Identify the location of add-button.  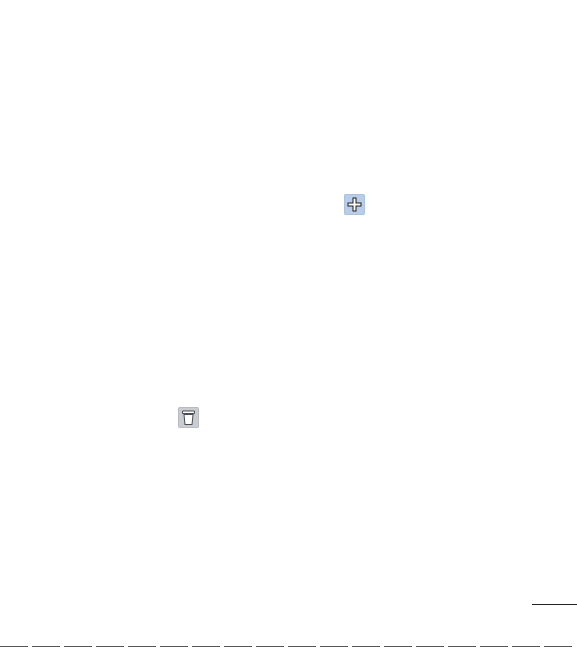
(354, 204).